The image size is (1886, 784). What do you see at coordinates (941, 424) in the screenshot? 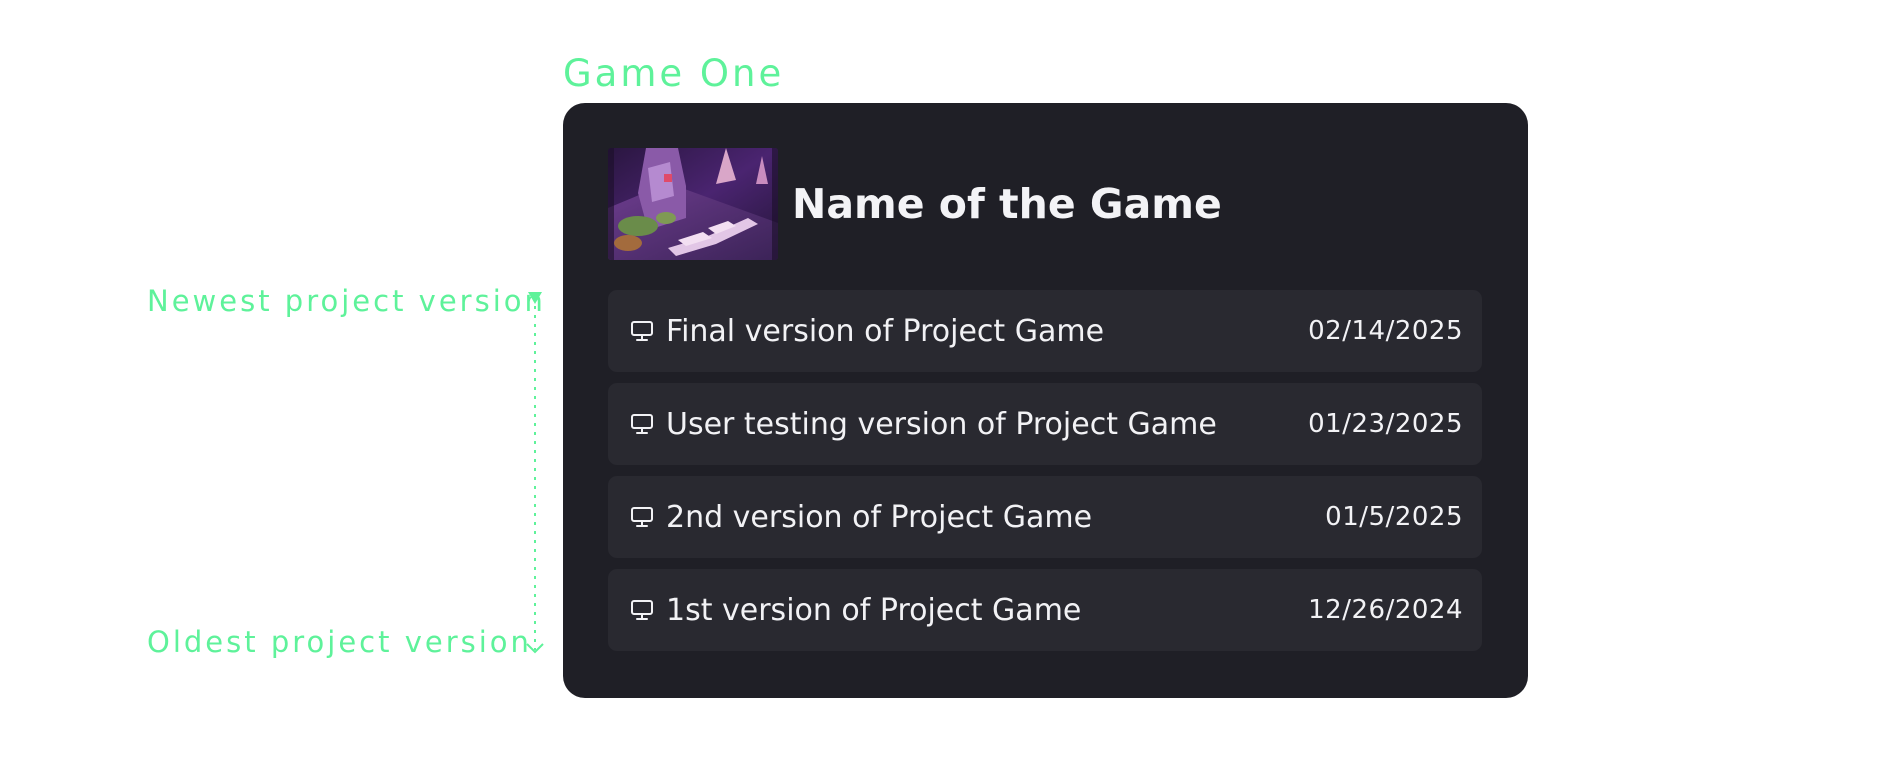
I see `version-label: User testing version of Project Game` at bounding box center [941, 424].